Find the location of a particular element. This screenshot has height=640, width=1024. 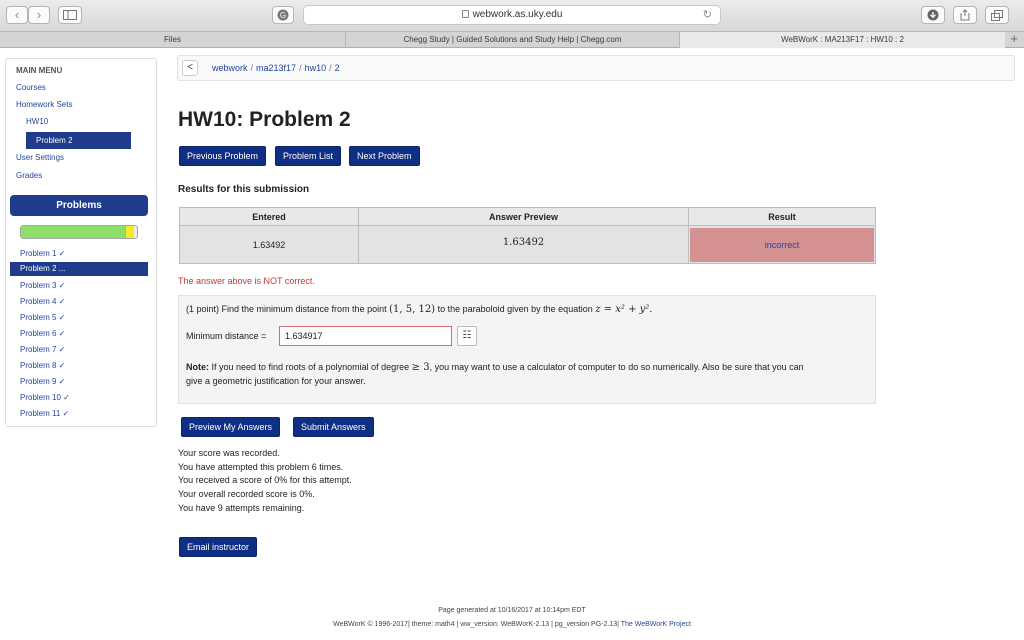

status-line: Your score was recorded. is located at coordinates (229, 453).